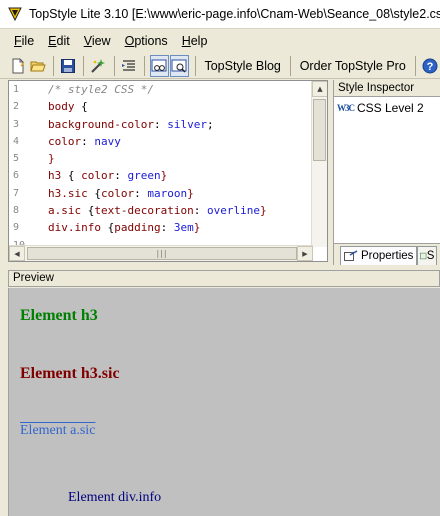 This screenshot has height=516, width=440. I want to click on code-line: background-color: silver;, so click(180, 124).